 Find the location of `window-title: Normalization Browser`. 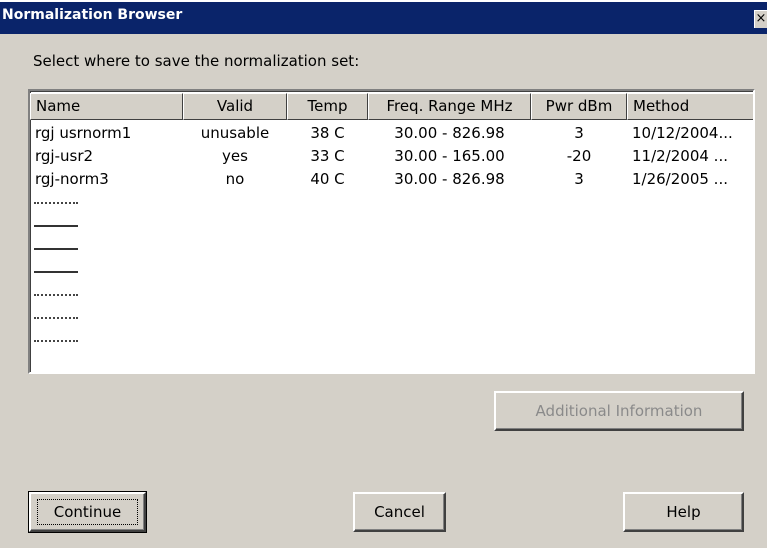

window-title: Normalization Browser is located at coordinates (92, 15).